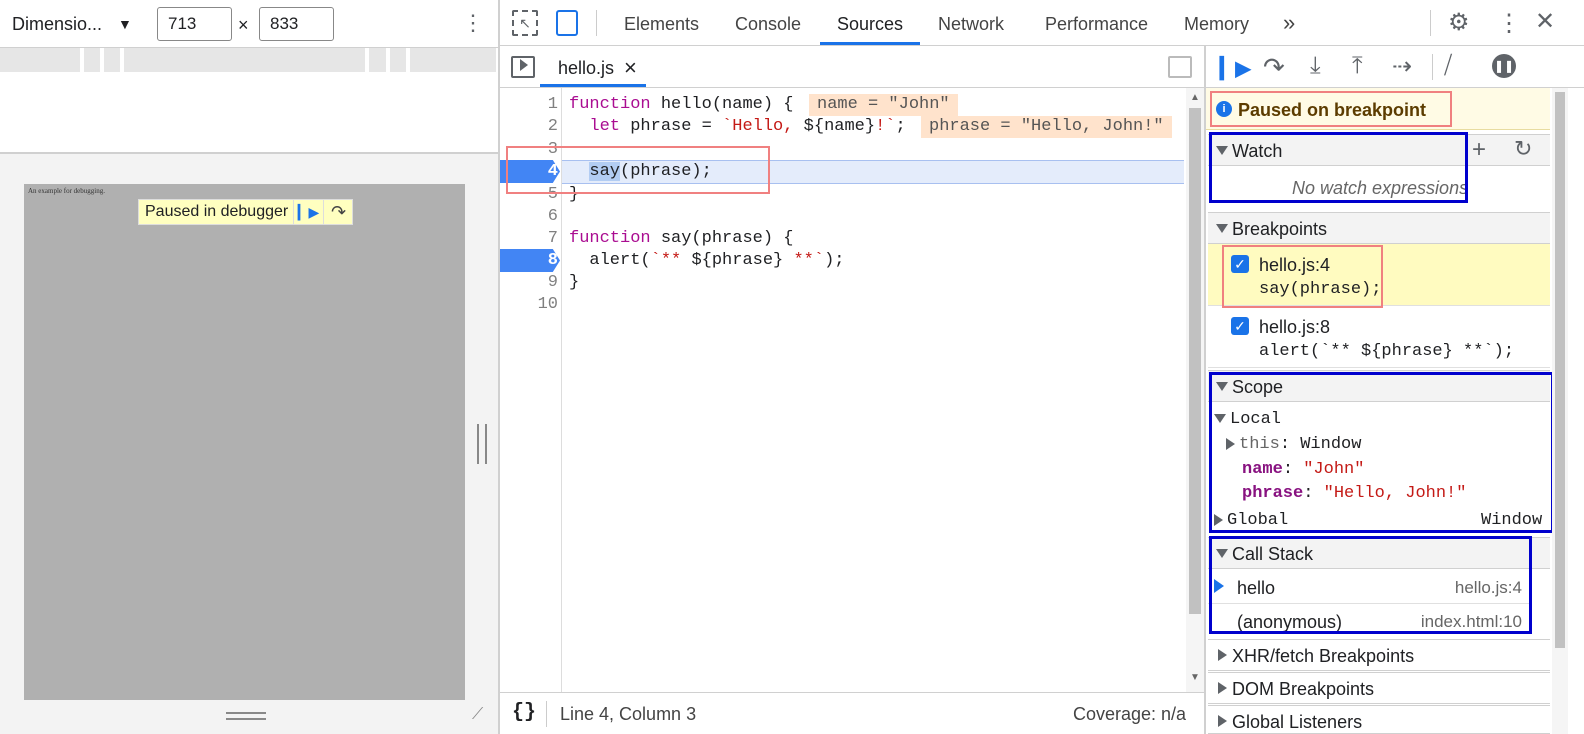 This screenshot has height=734, width=1584. What do you see at coordinates (1379, 228) in the screenshot?
I see `breakpoints-section-header: Breakpoints` at bounding box center [1379, 228].